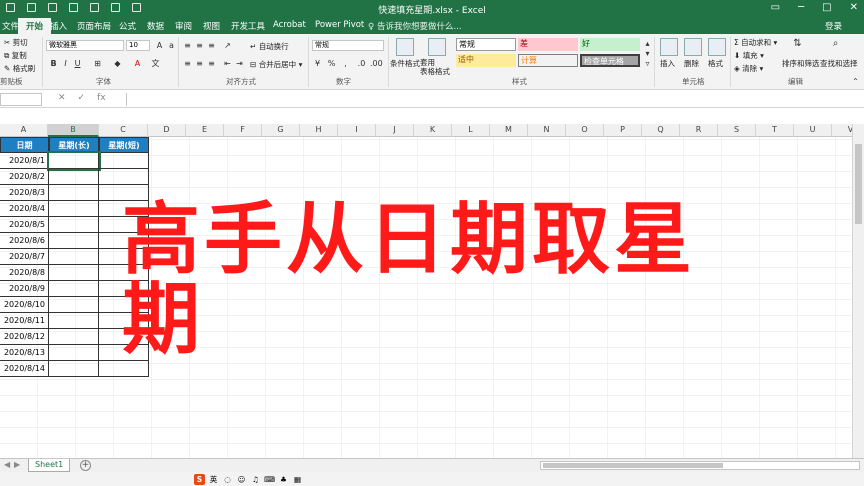 The height and width of the screenshot is (486, 864). Describe the element at coordinates (748, 68) in the screenshot. I see `clear-button: ◈ 清除 ▾` at that location.